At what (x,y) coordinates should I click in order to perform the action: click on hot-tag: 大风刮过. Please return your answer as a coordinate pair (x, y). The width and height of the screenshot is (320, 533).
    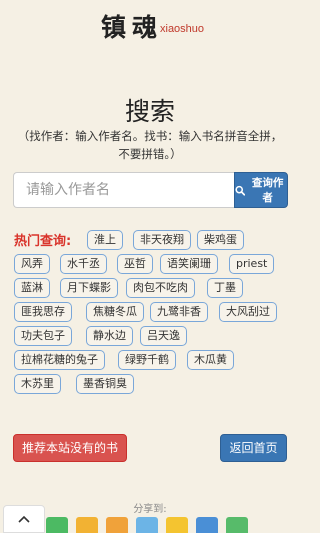
    Looking at the image, I should click on (248, 312).